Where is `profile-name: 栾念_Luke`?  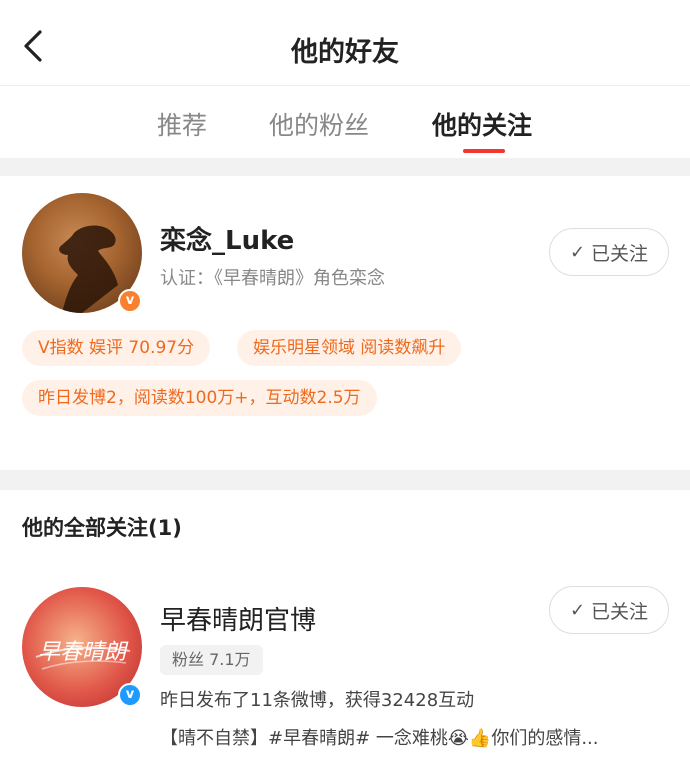 profile-name: 栾念_Luke is located at coordinates (227, 238).